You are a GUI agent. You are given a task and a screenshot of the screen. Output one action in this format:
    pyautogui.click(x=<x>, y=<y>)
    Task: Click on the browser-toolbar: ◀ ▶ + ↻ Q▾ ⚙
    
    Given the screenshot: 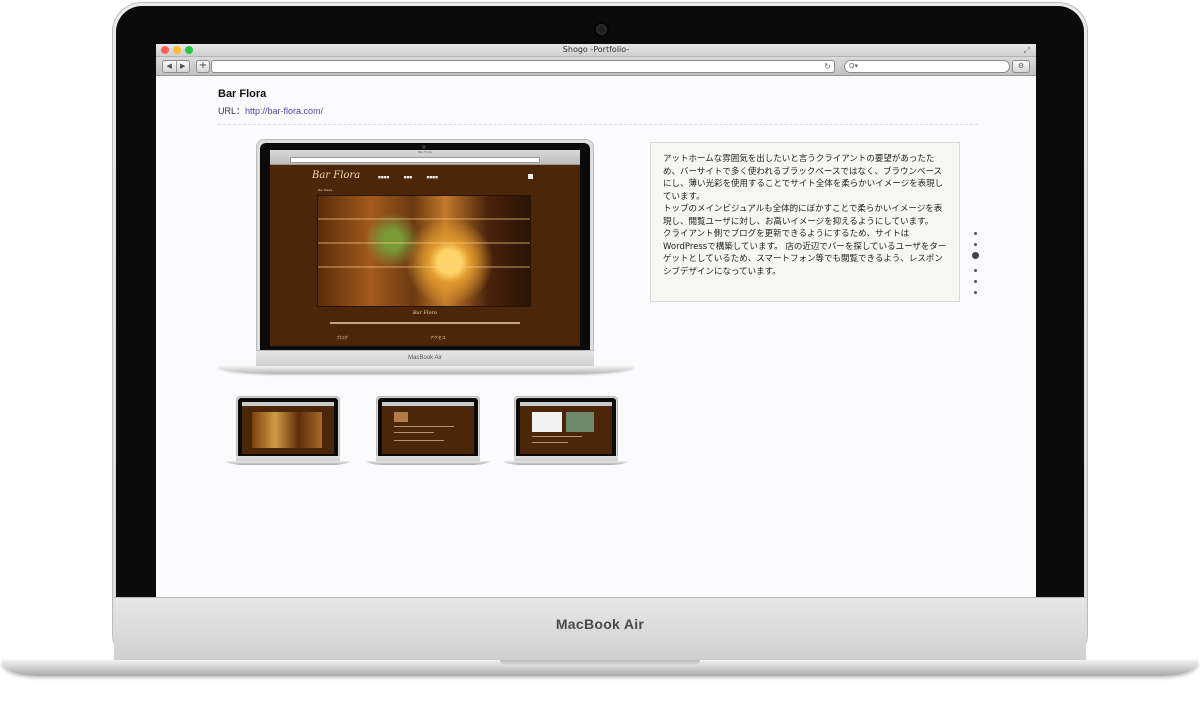 What is the action you would take?
    pyautogui.click(x=596, y=66)
    